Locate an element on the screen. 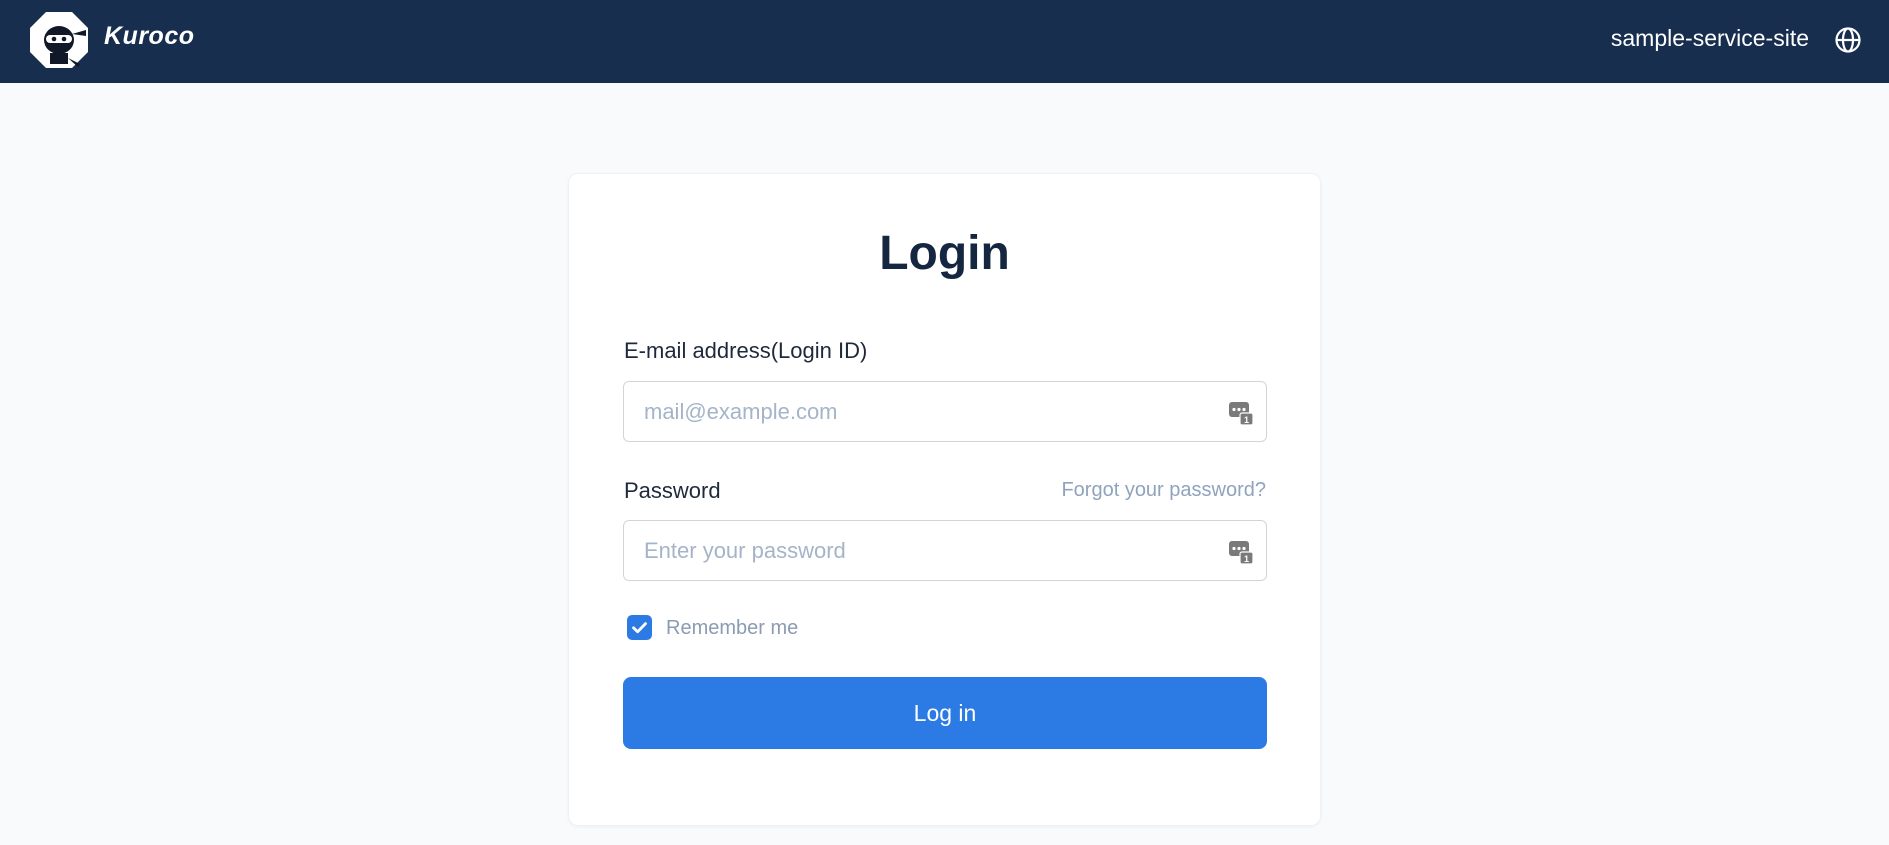 The image size is (1889, 845). remember-me-checkbox is located at coordinates (639, 627).